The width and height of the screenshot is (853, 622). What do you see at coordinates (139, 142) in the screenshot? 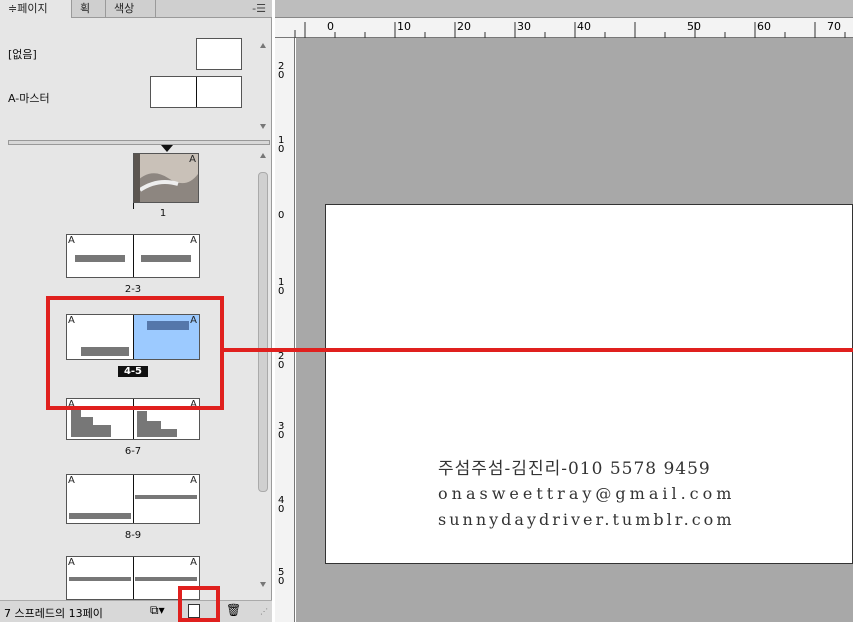
I see `section-divider` at bounding box center [139, 142].